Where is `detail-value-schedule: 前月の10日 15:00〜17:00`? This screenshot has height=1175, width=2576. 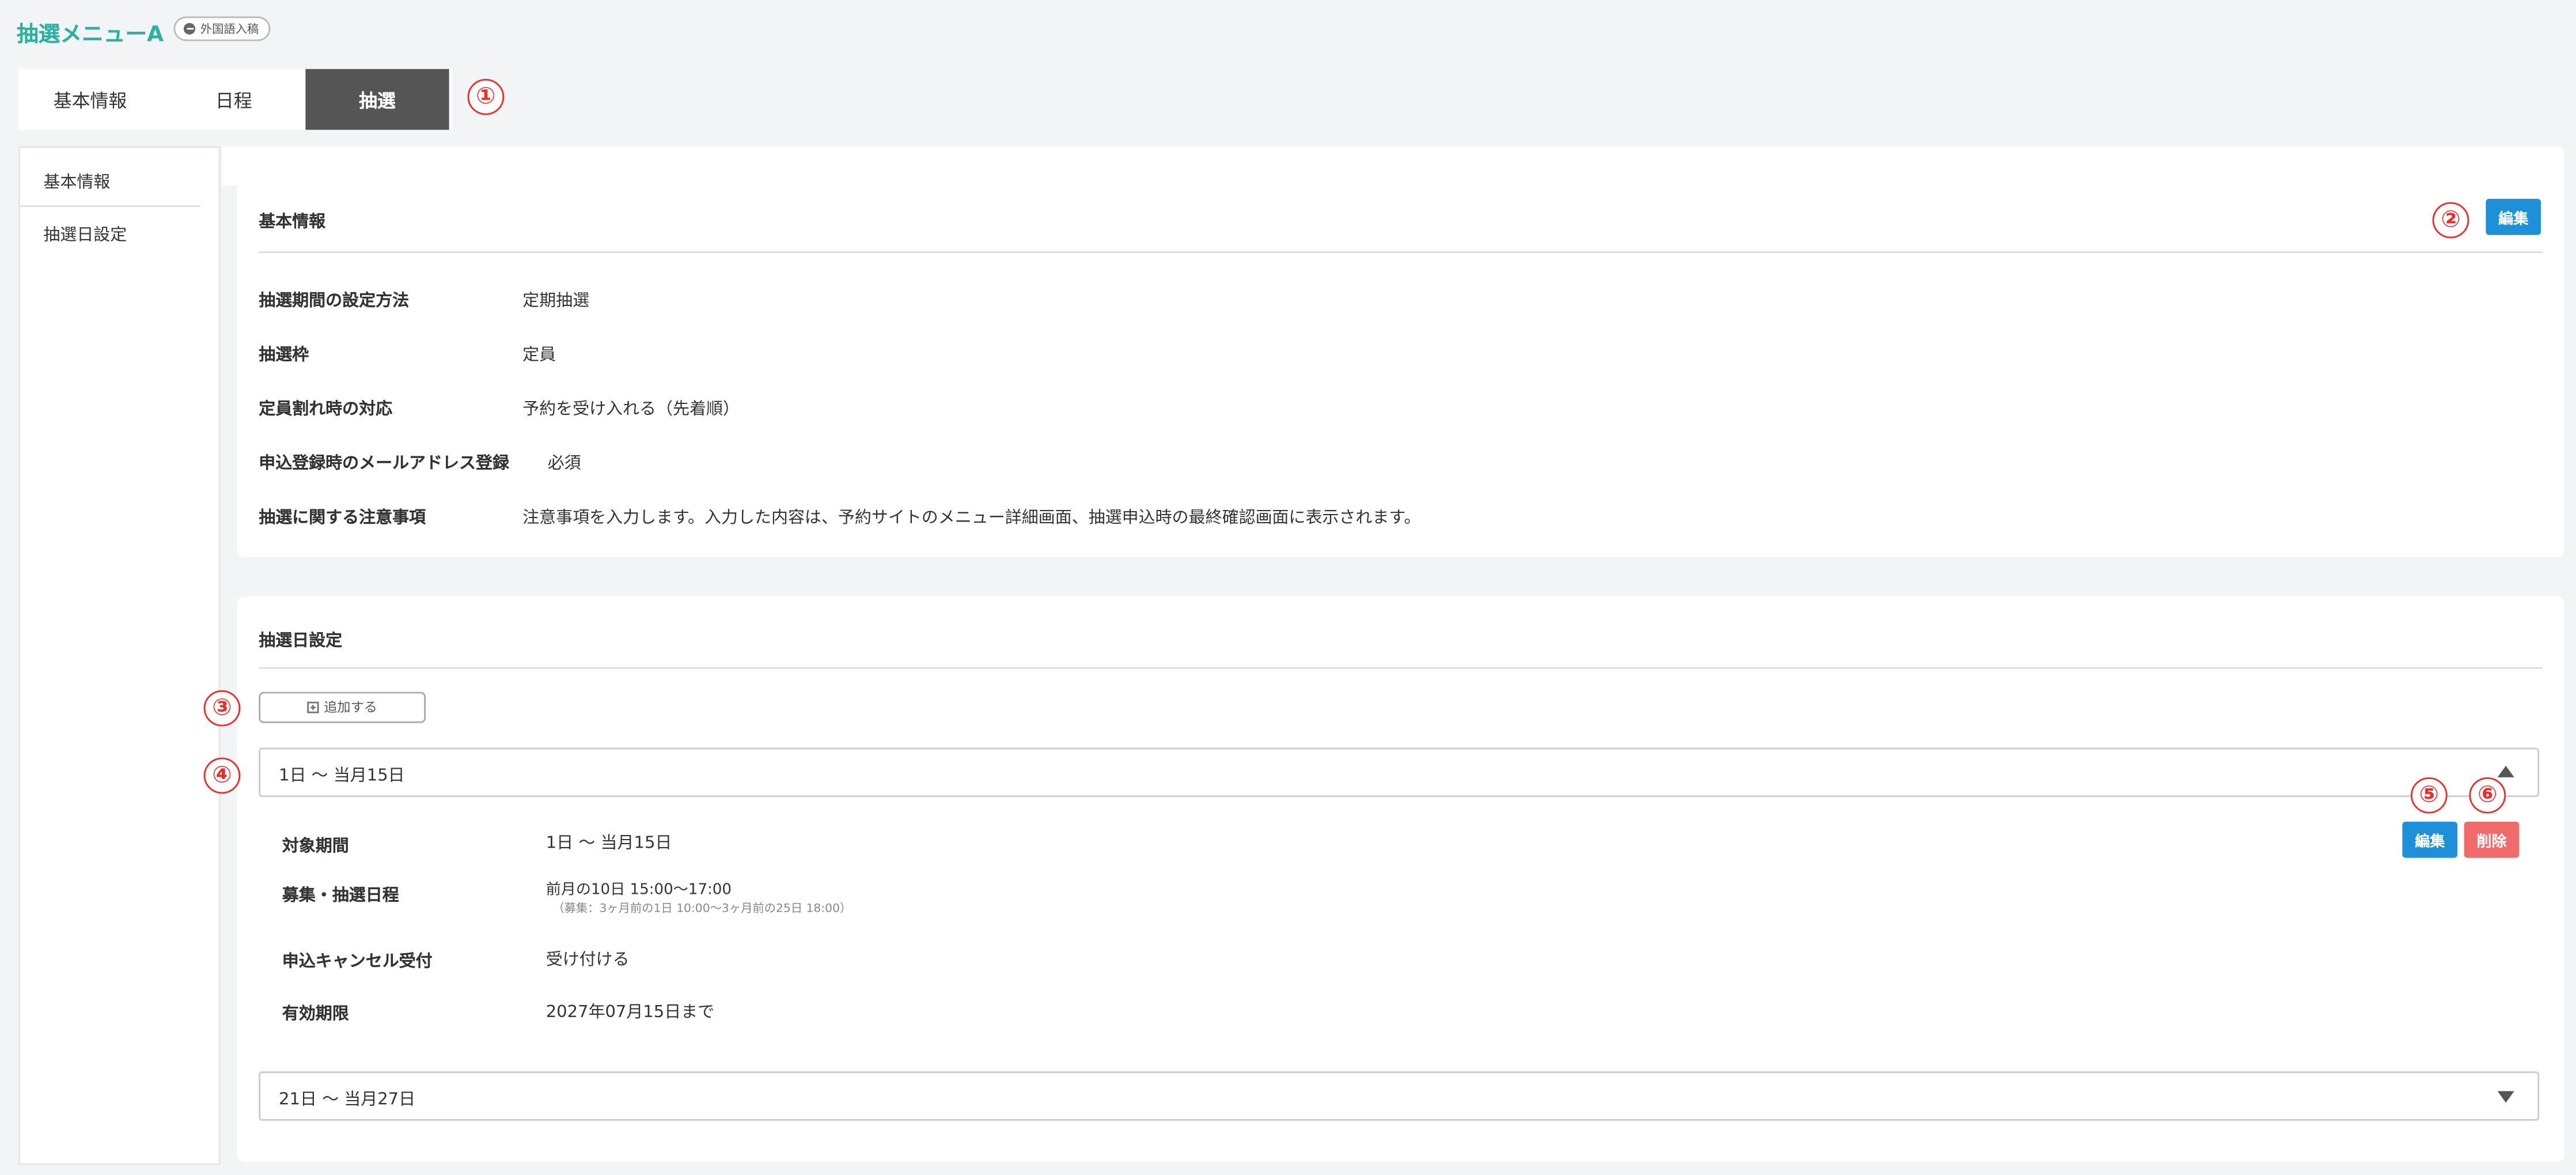 detail-value-schedule: 前月の10日 15:00〜17:00 is located at coordinates (638, 890).